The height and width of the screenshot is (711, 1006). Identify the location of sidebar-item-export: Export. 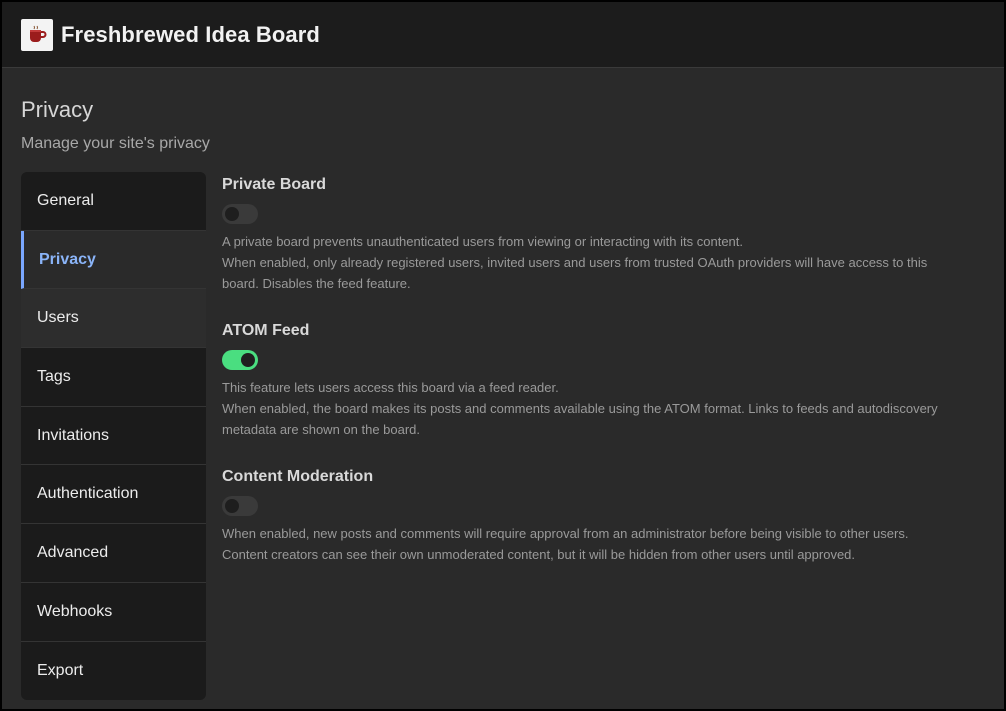
(113, 671).